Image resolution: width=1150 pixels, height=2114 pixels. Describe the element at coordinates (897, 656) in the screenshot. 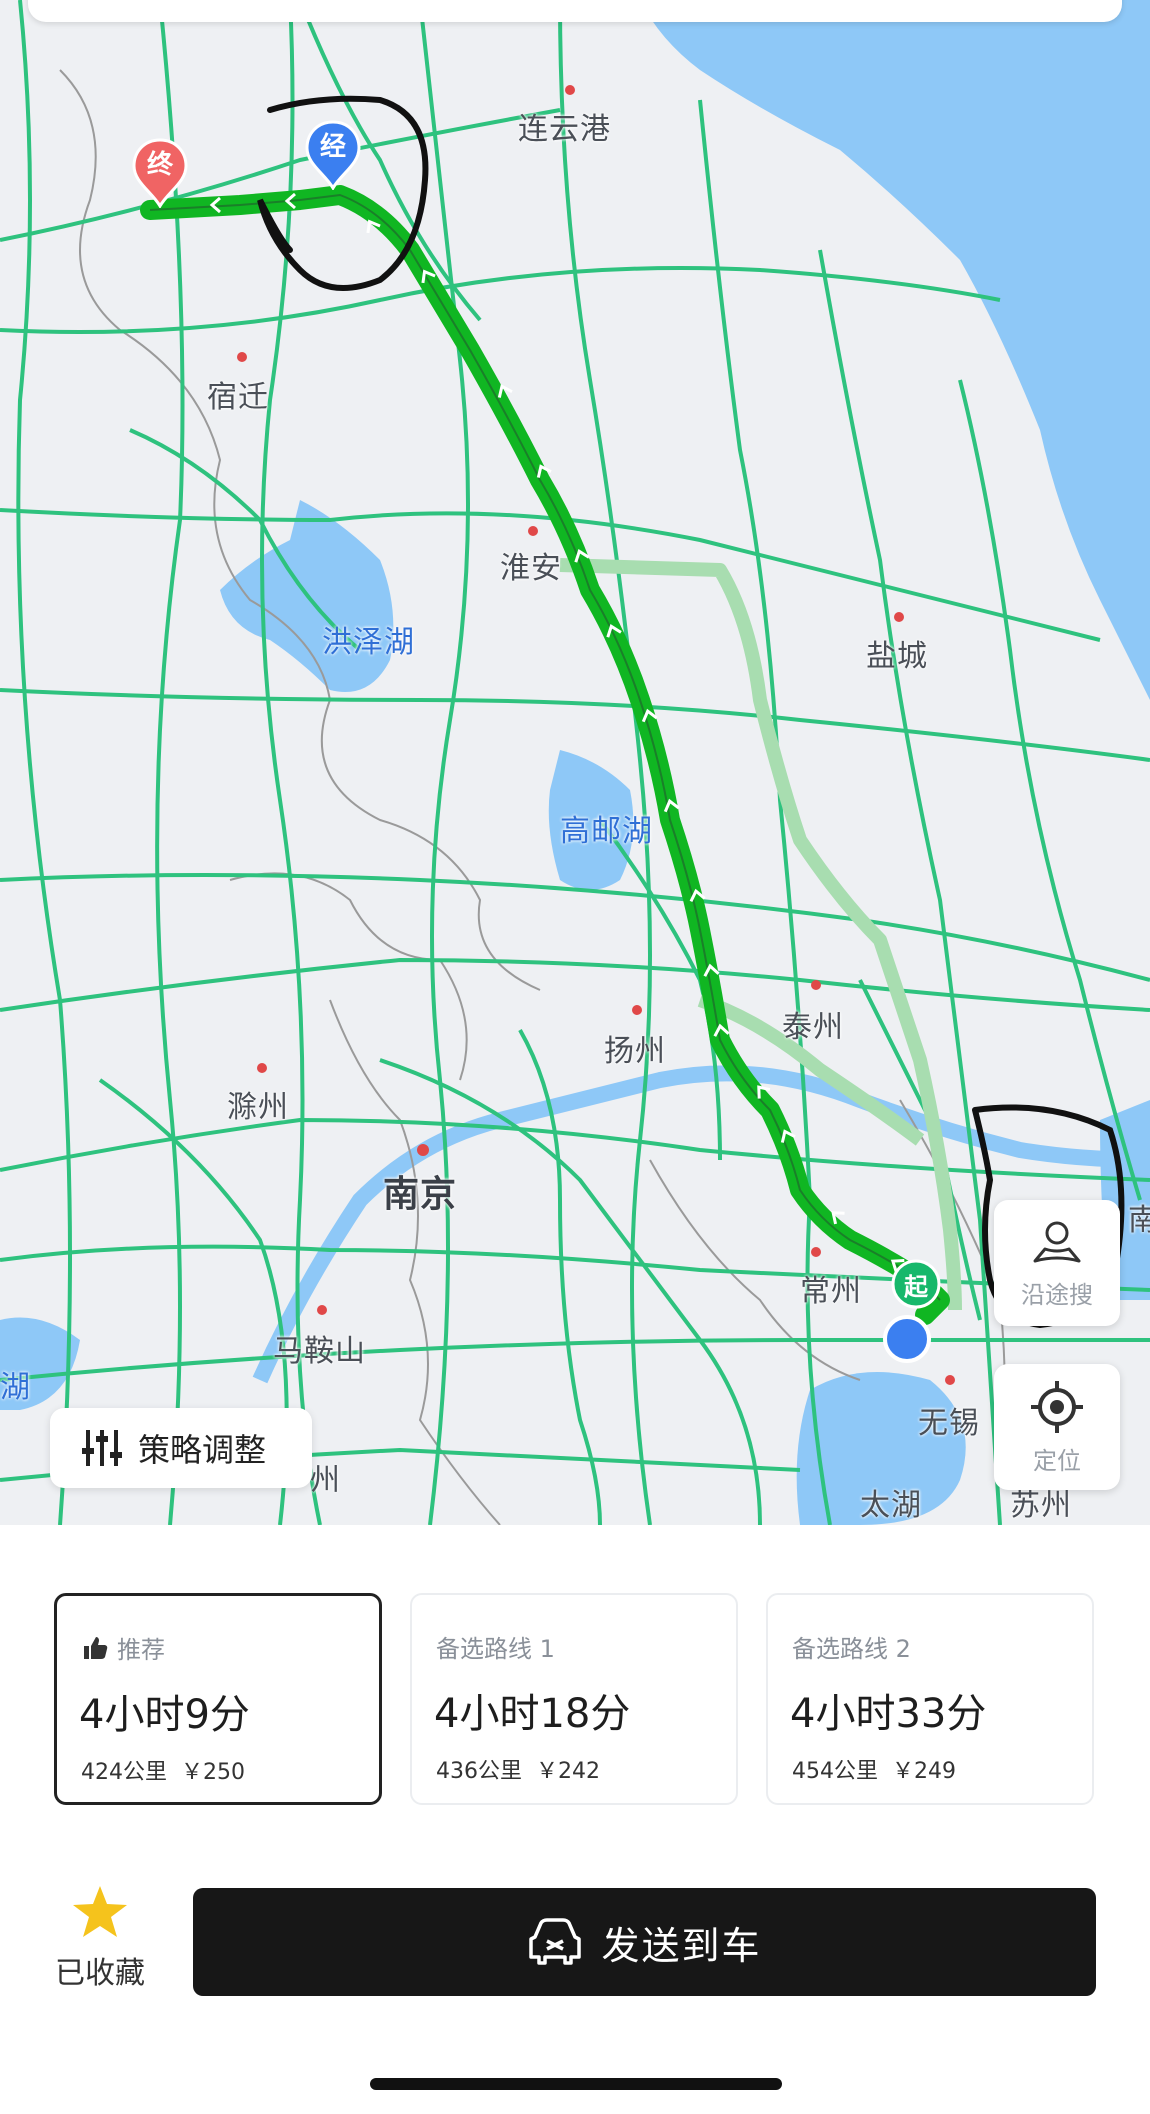

I see `city-label-yancheng: 盐城` at that location.